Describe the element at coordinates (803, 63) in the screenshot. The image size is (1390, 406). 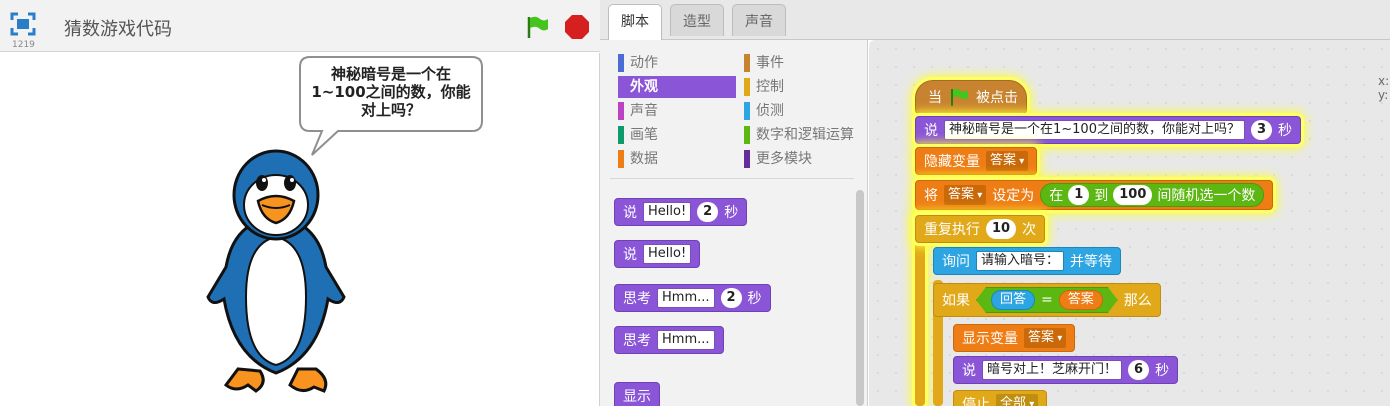
I see `category-events: 事件` at that location.